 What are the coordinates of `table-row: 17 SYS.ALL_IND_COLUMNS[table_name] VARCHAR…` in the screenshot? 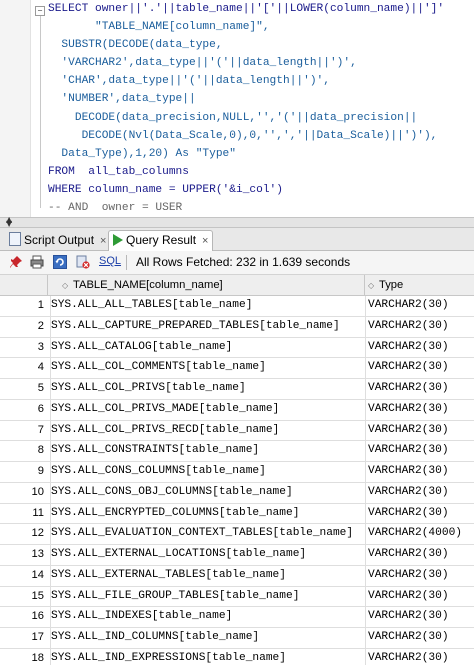 It's located at (237, 638).